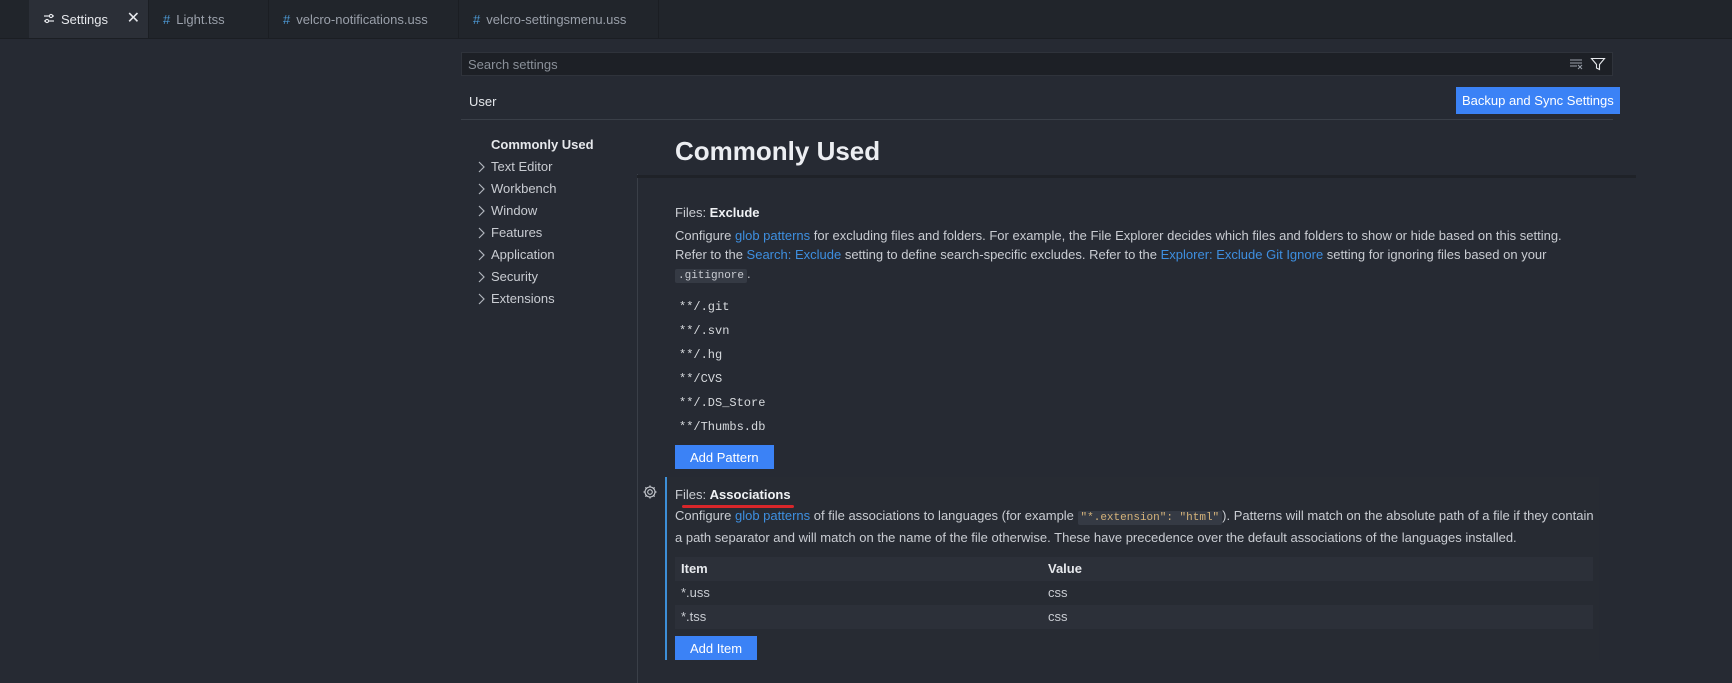 This screenshot has height=683, width=1732. I want to click on tab-settings: Settings ✕, so click(89, 19).